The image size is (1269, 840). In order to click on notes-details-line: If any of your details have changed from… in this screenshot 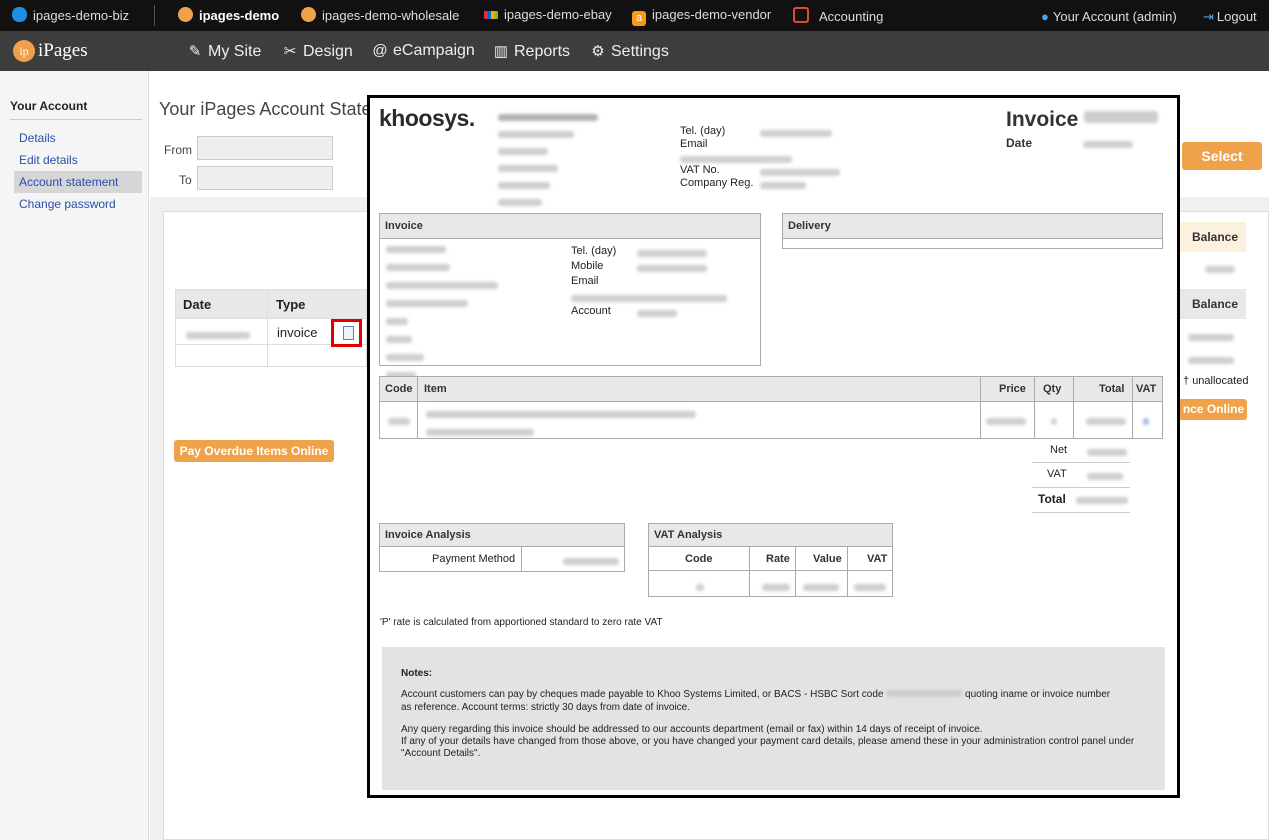, I will do `click(768, 741)`.